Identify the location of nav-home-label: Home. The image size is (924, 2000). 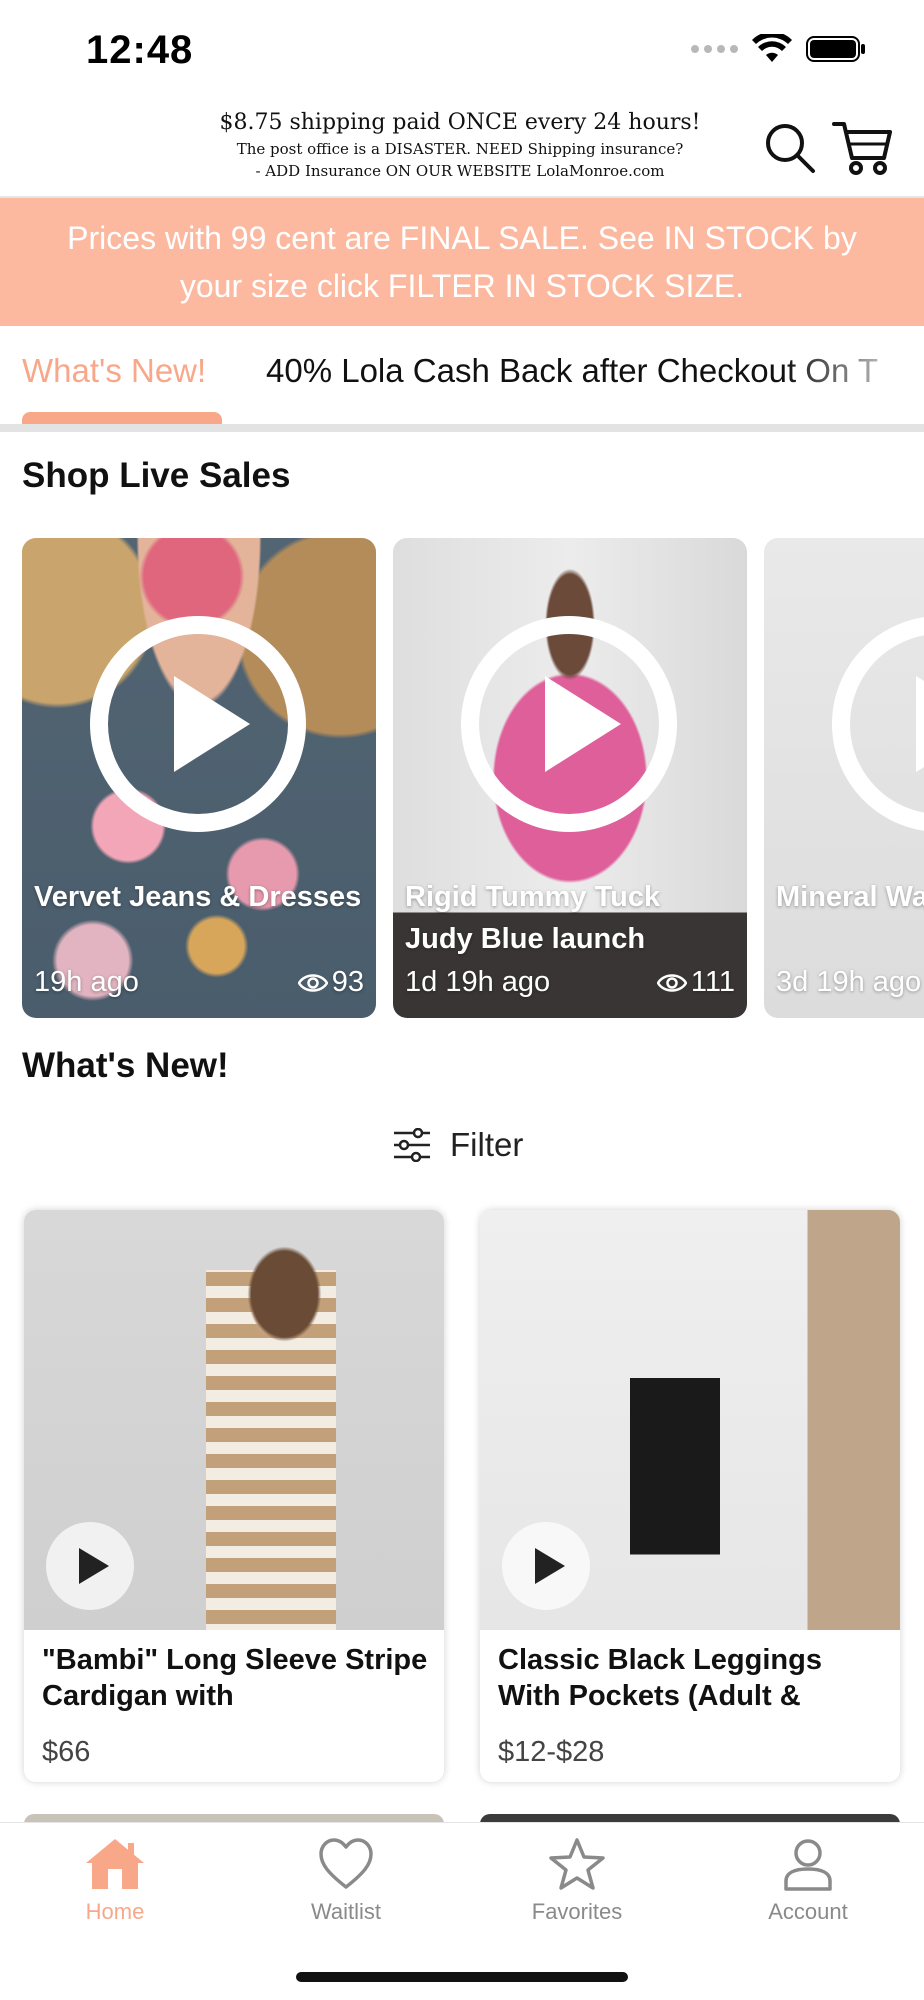
(115, 1911).